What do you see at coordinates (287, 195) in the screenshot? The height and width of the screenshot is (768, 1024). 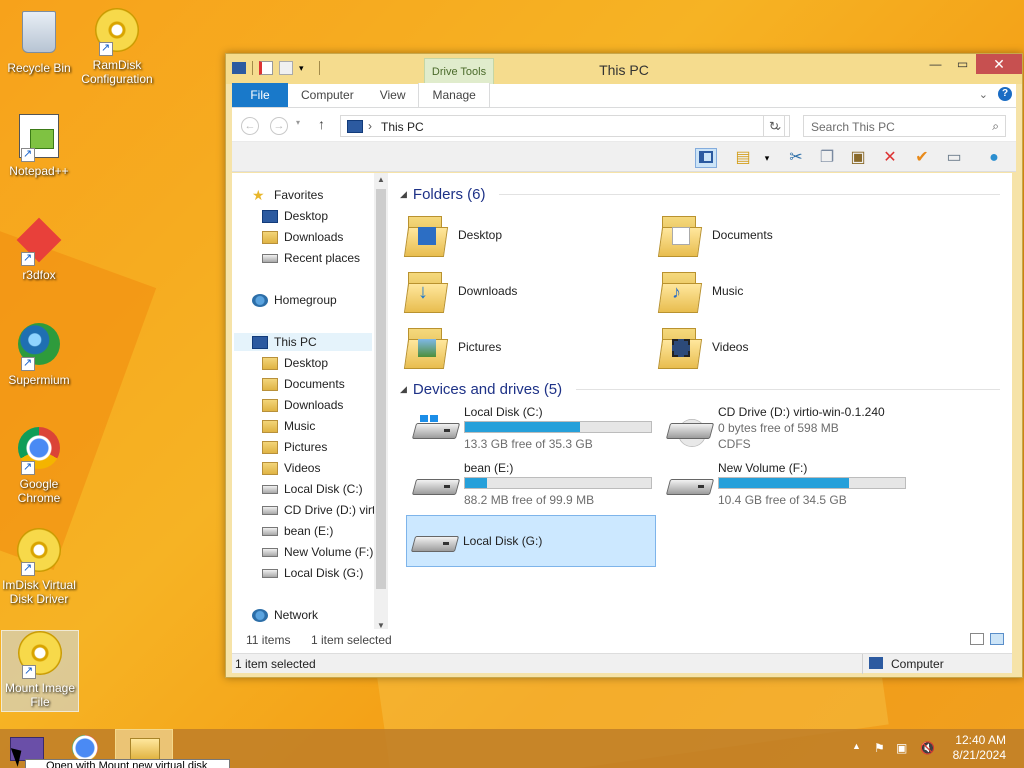 I see `nav-item-favorites: ★ Favorites` at bounding box center [287, 195].